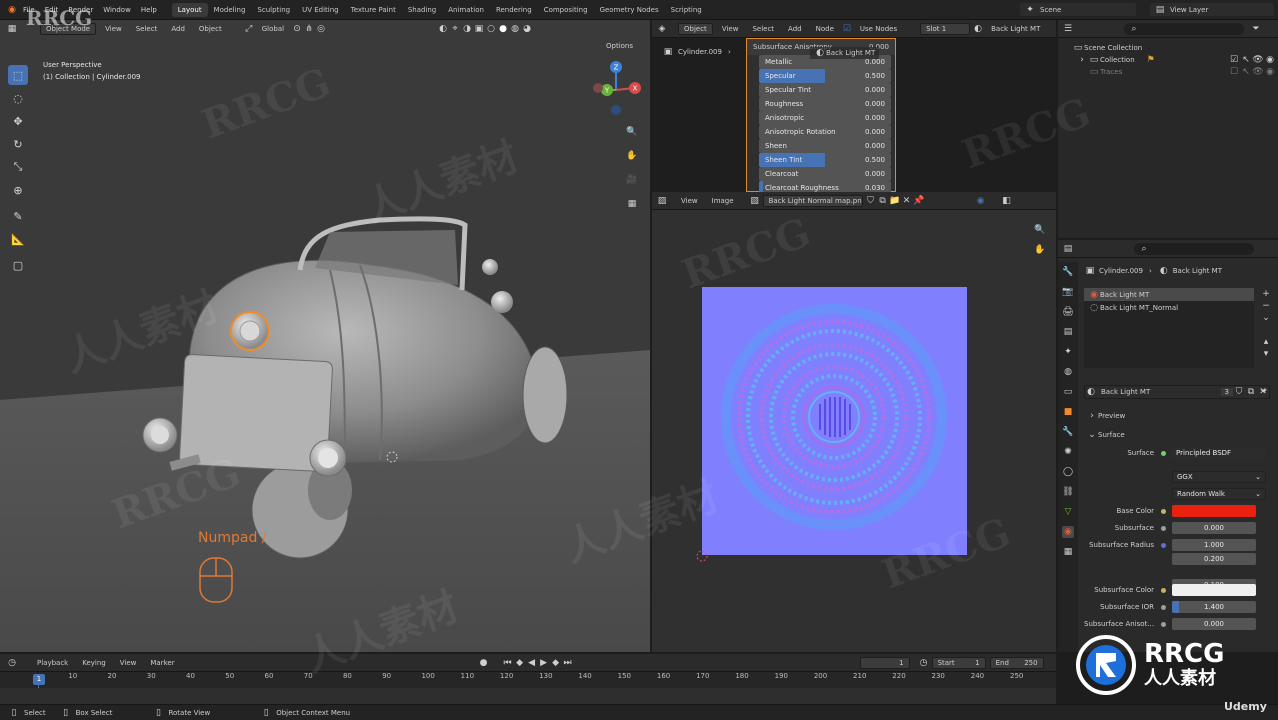  Describe the element at coordinates (1068, 372) in the screenshot. I see `world-tab-icon: ◍` at that location.